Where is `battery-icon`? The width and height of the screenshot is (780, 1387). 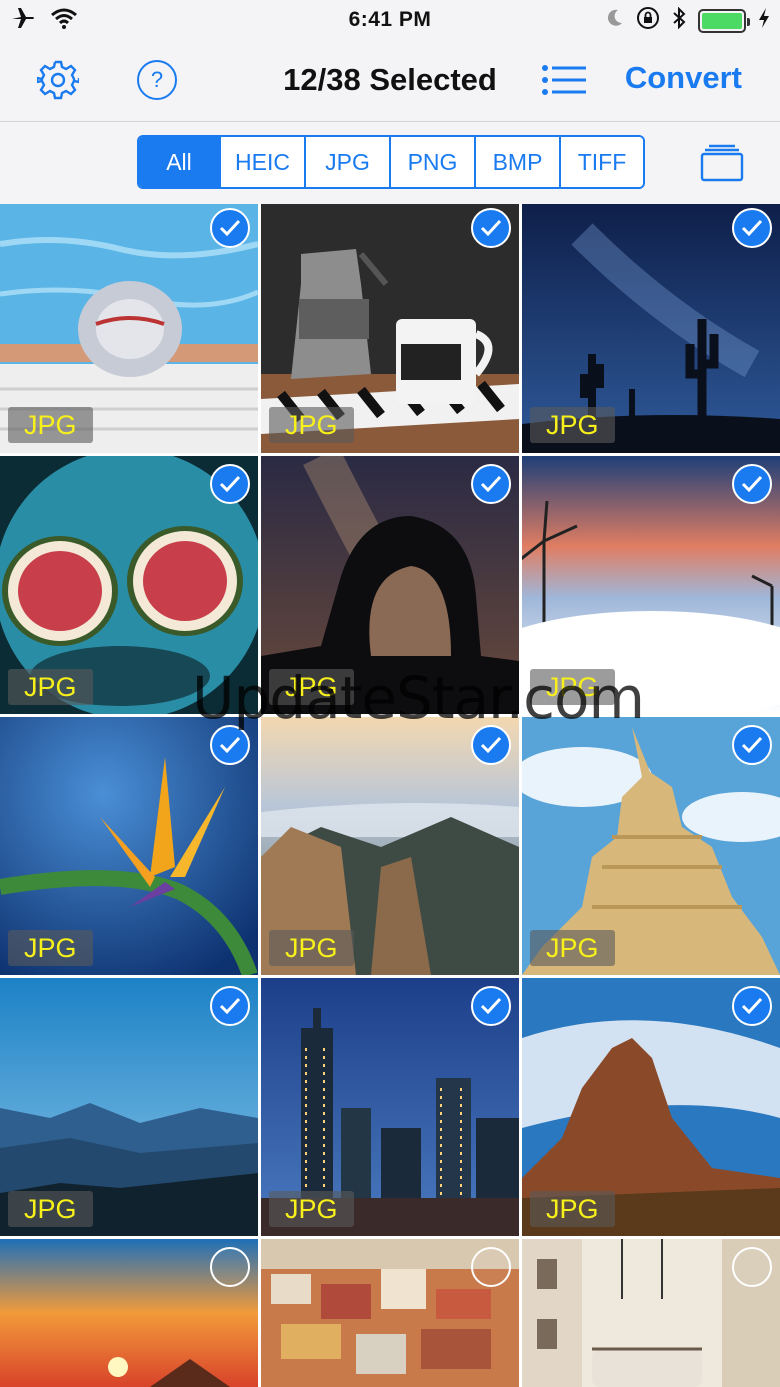 battery-icon is located at coordinates (724, 20).